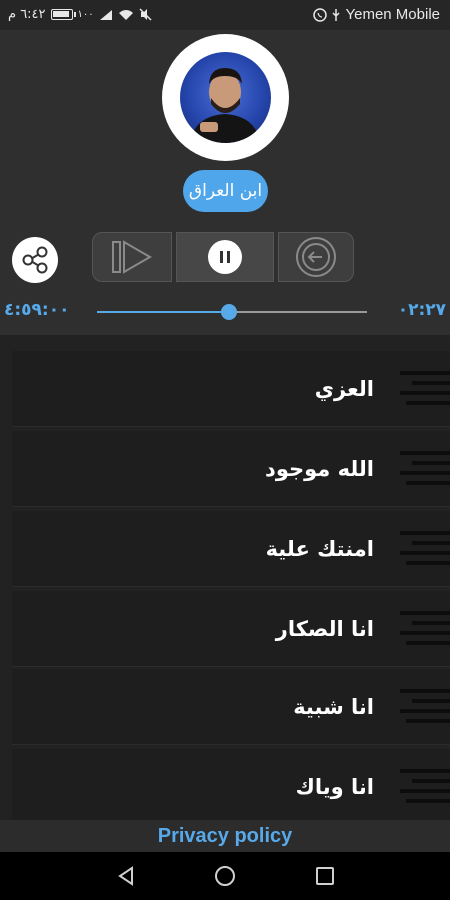 Image resolution: width=450 pixels, height=900 pixels. I want to click on next-button, so click(132, 257).